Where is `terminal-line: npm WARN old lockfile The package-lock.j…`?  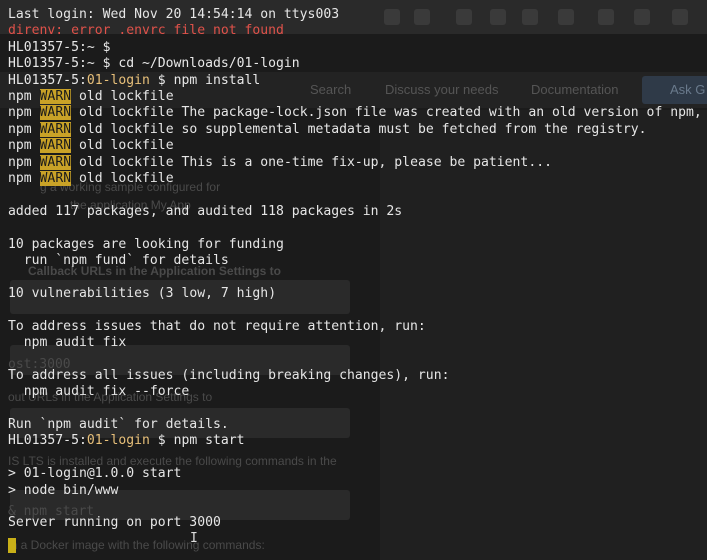 terminal-line: npm WARN old lockfile The package-lock.j… is located at coordinates (355, 113).